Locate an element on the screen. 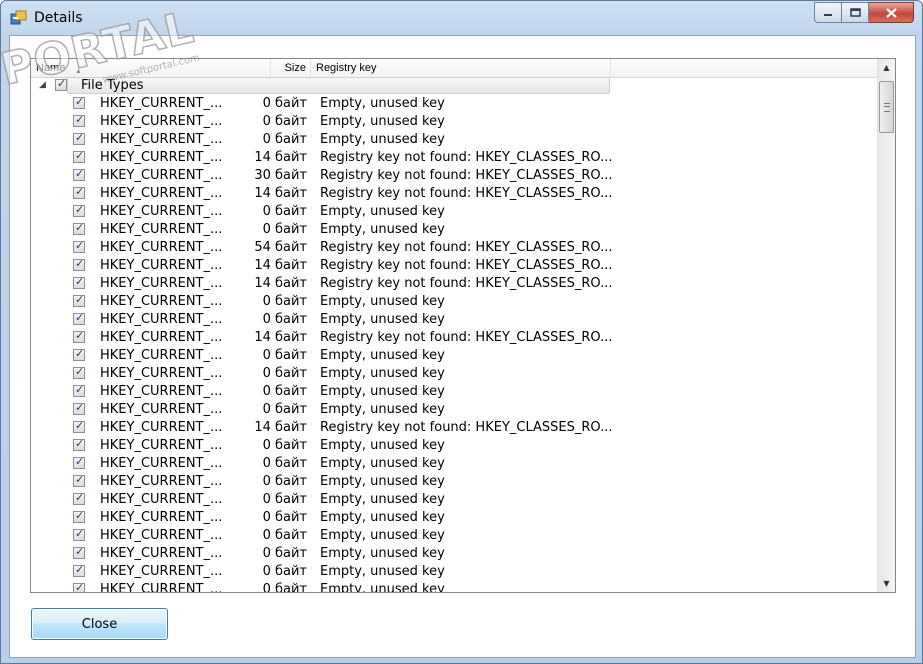  close-window-button is located at coordinates (891, 12).